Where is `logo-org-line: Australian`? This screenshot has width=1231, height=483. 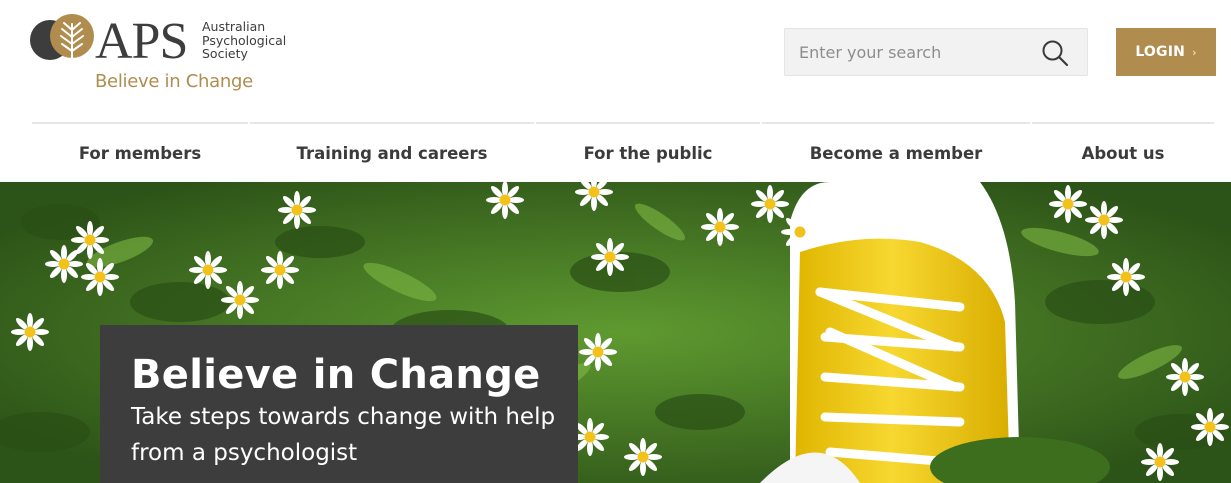 logo-org-line: Australian is located at coordinates (234, 26).